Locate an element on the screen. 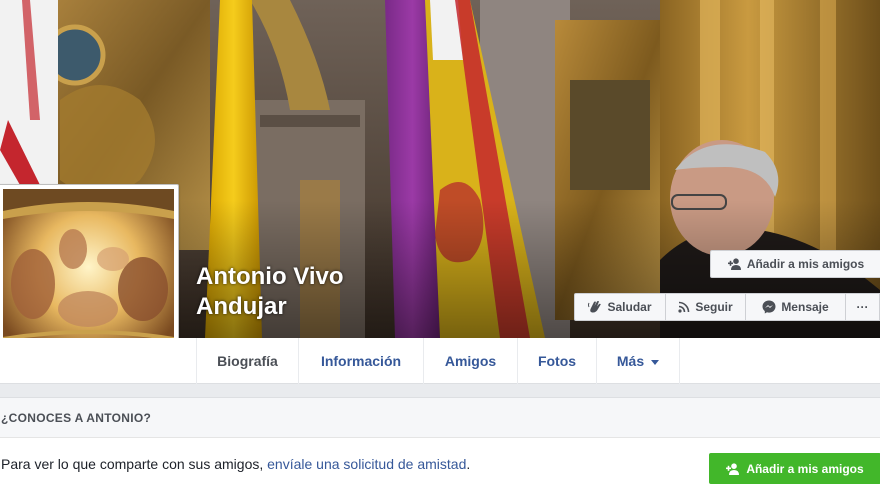 This screenshot has height=495, width=880. message-label: Mensaje is located at coordinates (805, 307).